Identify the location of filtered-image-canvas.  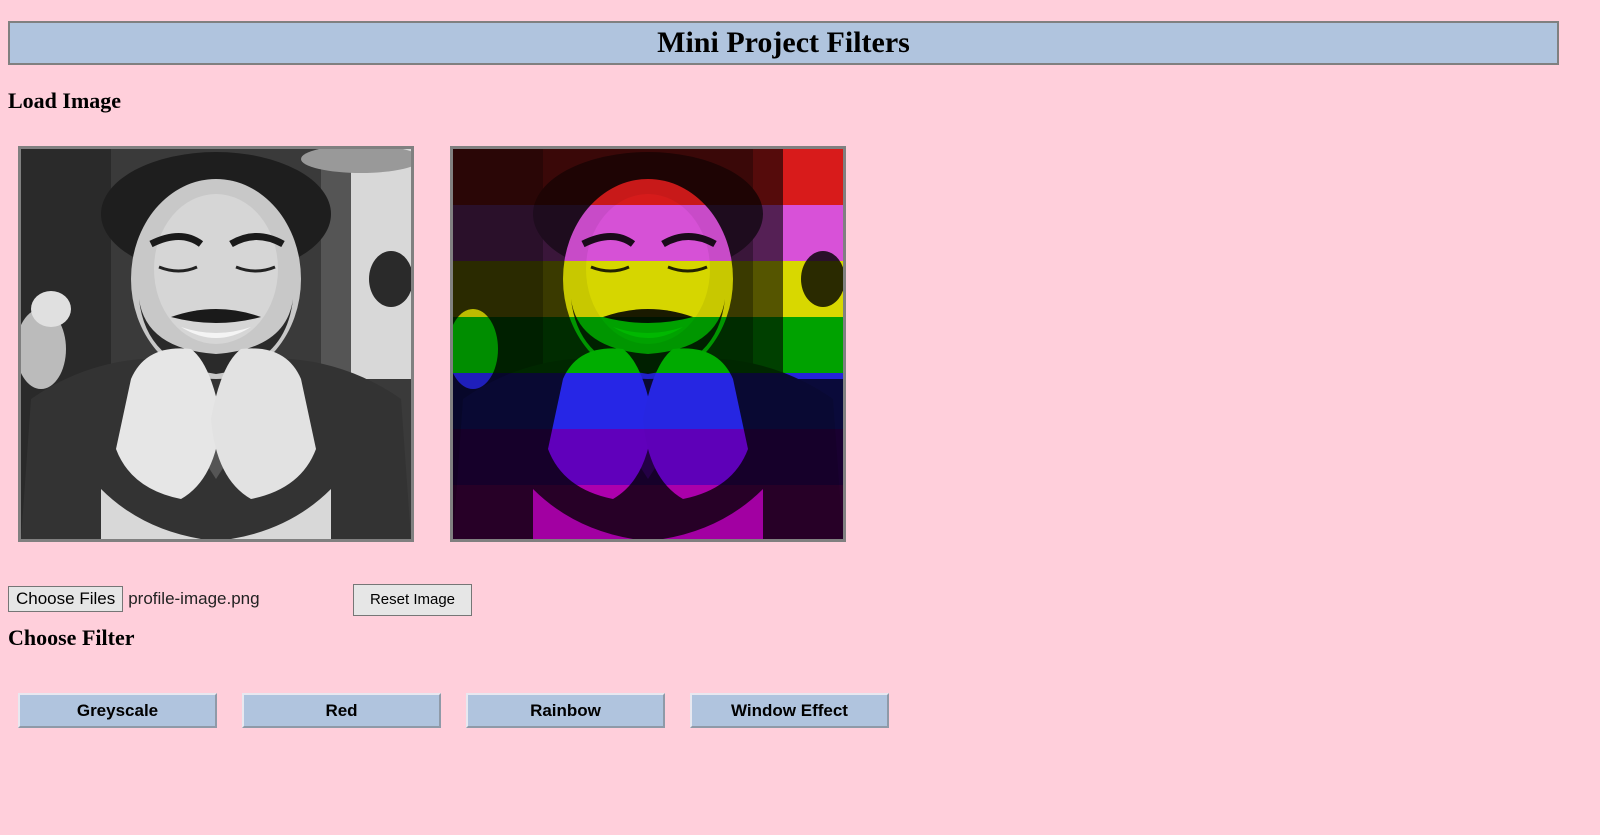
(648, 344).